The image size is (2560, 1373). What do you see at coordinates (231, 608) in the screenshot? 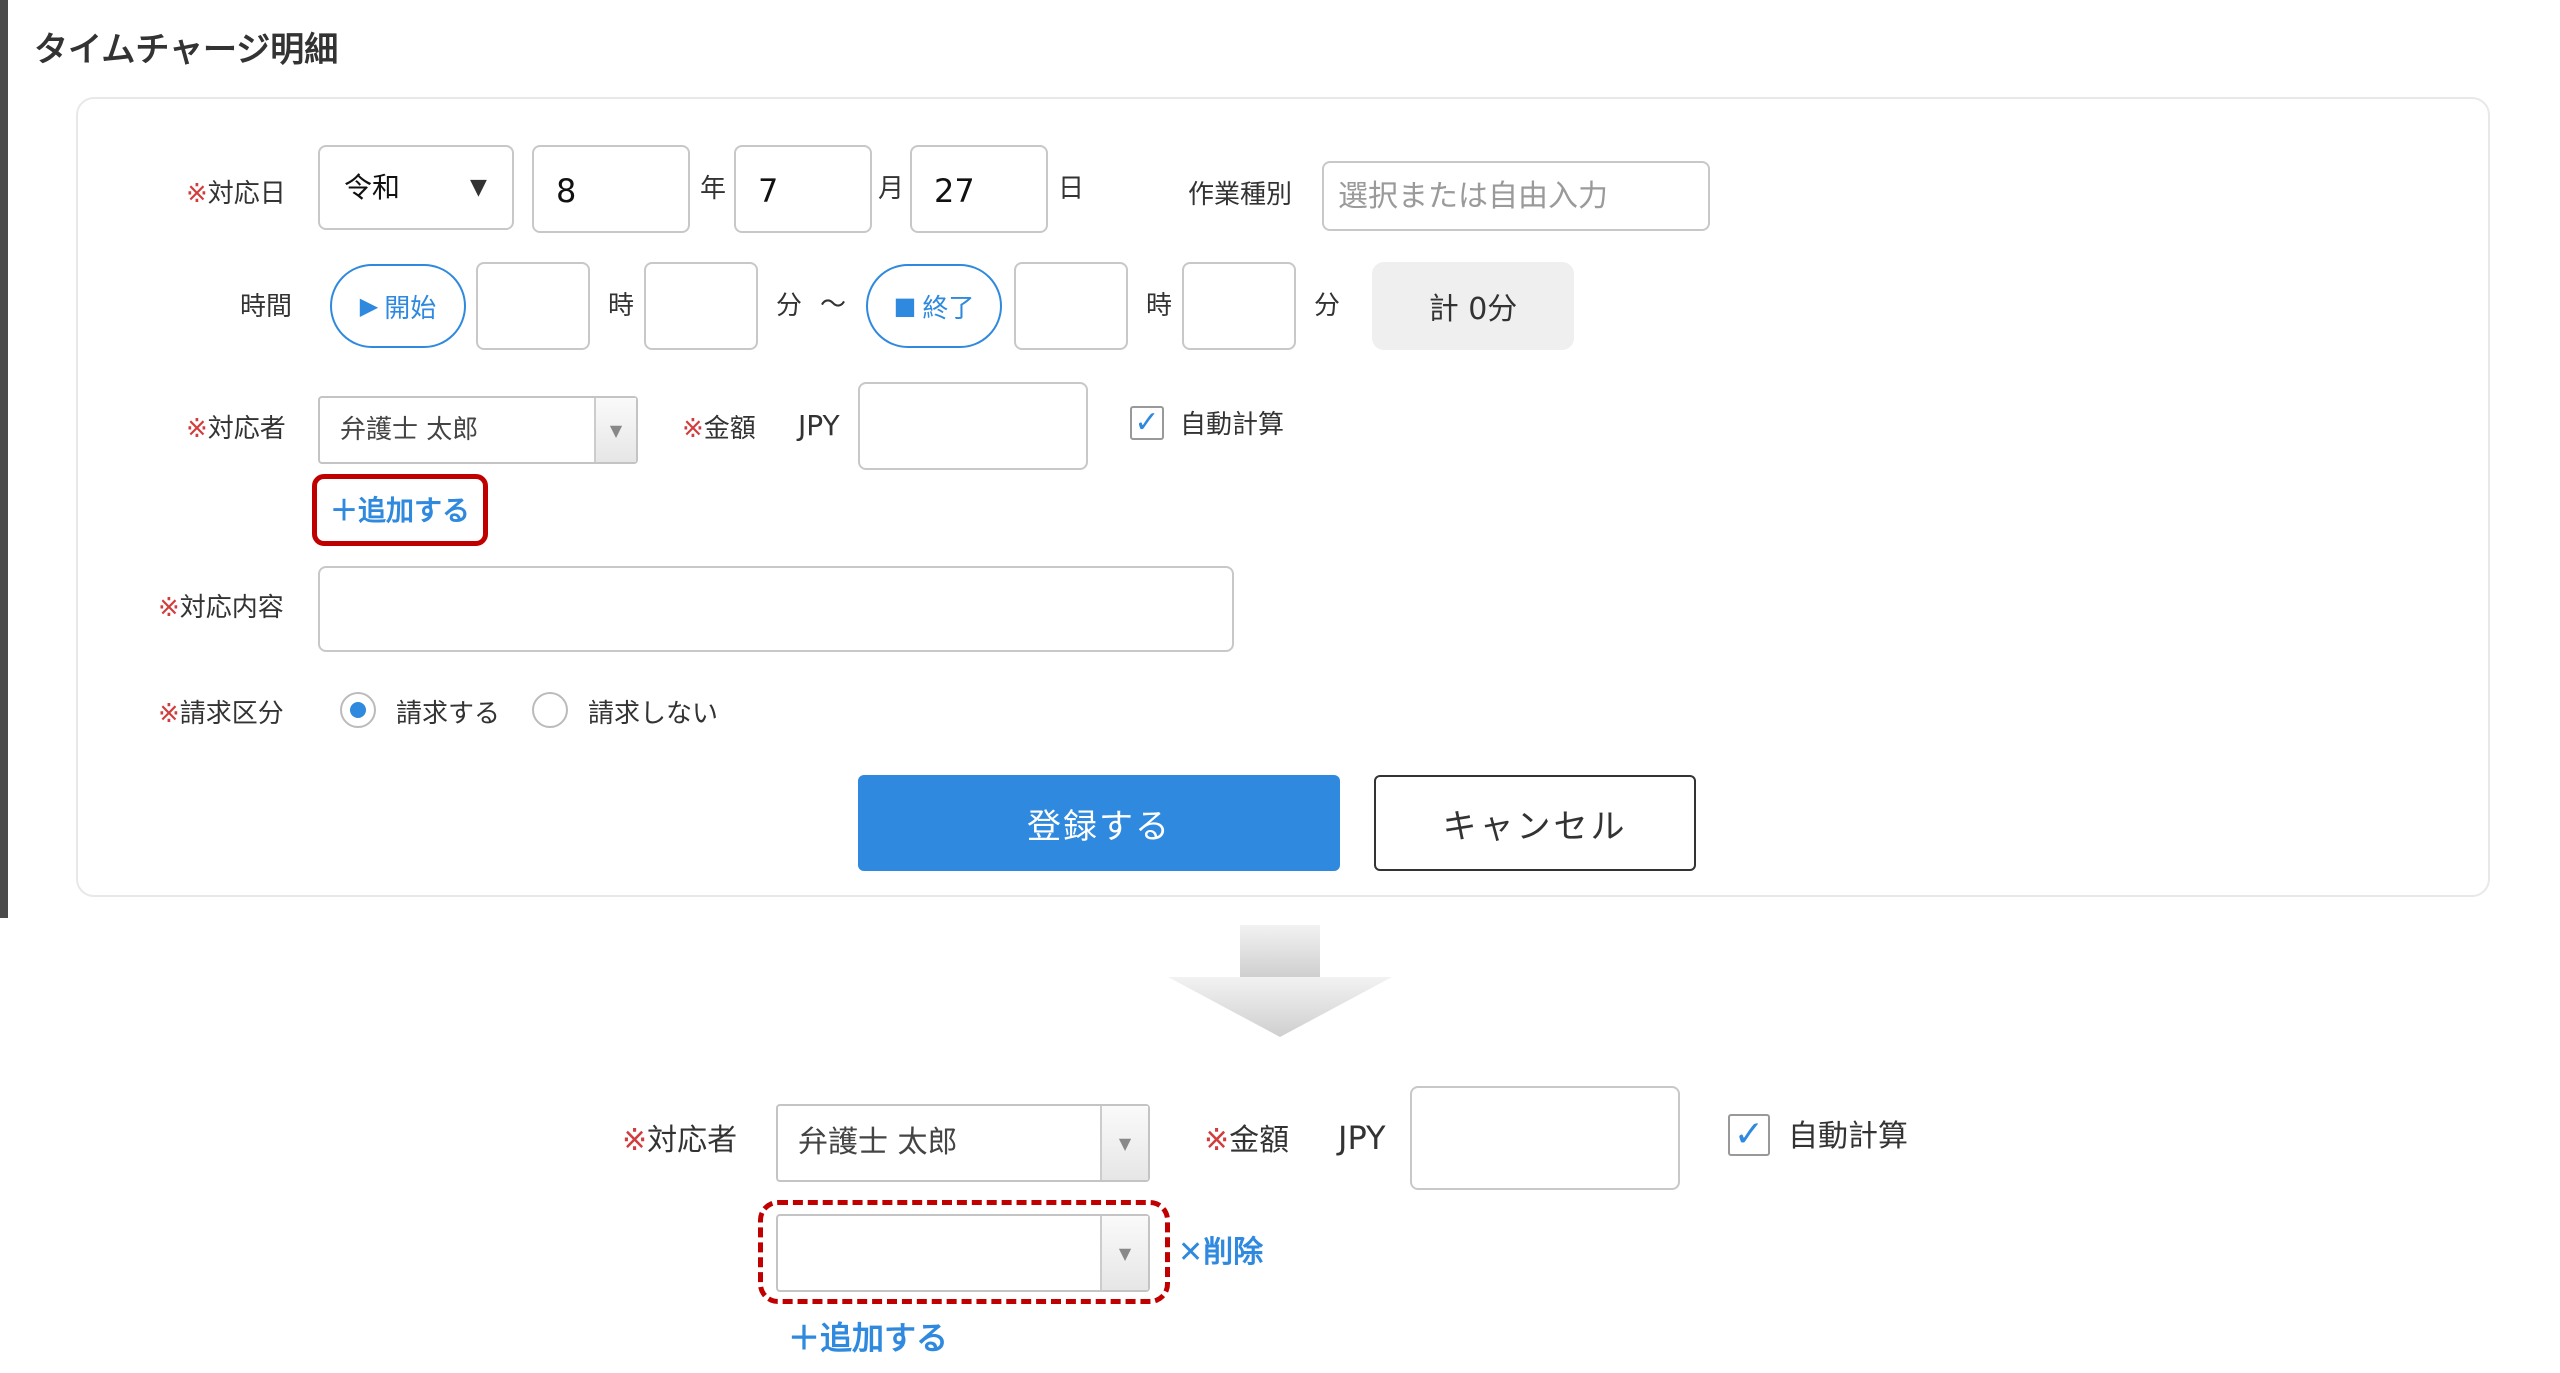
I see `content-label-text: 対応内容` at bounding box center [231, 608].